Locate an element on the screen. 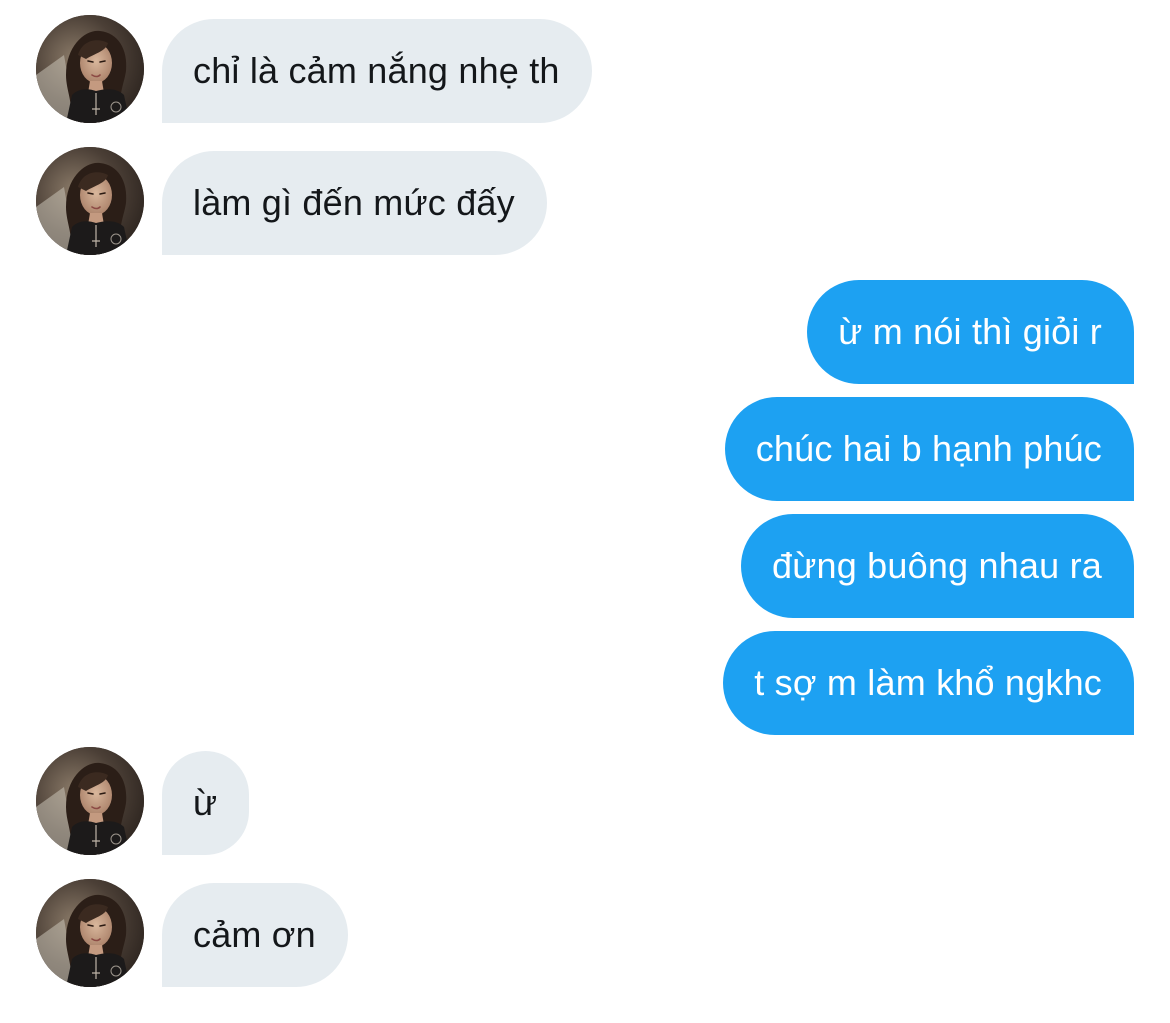  message-text: chúc hai b hạnh phúc is located at coordinates (928, 448).